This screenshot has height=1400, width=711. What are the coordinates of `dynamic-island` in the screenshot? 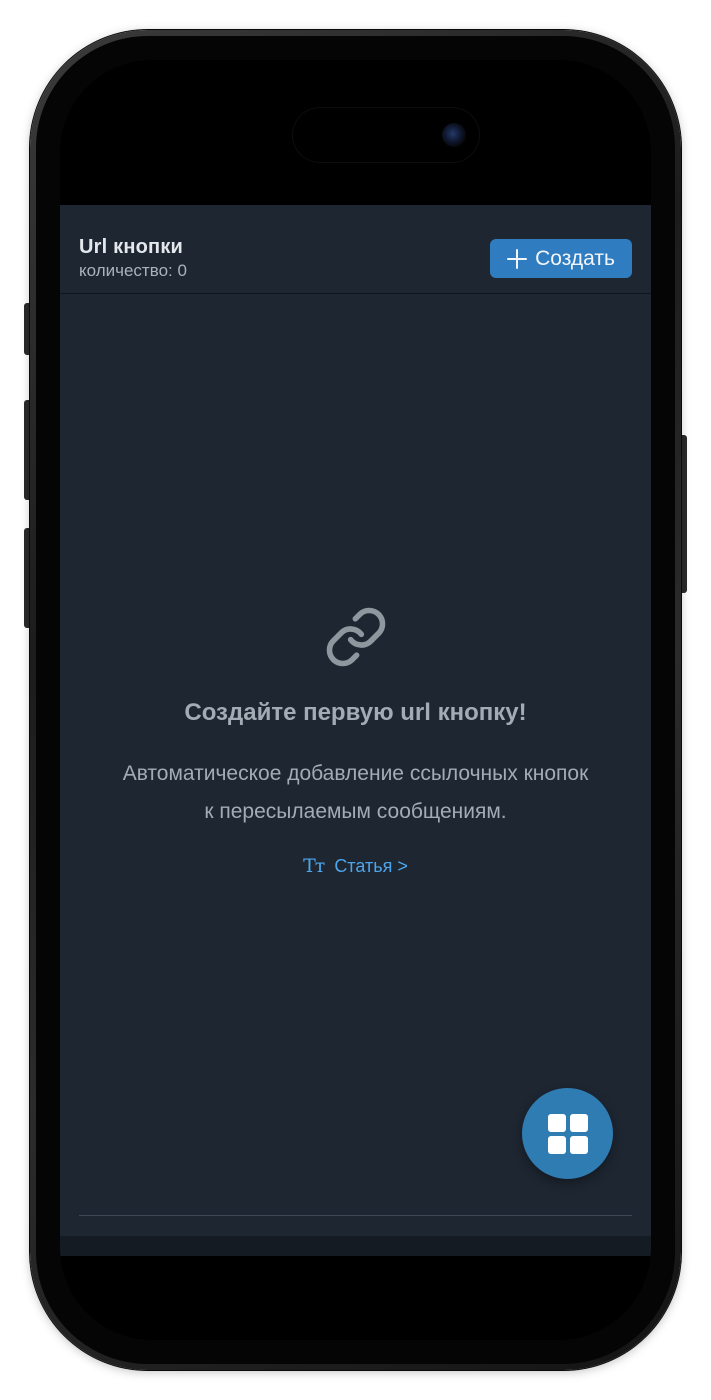 It's located at (386, 135).